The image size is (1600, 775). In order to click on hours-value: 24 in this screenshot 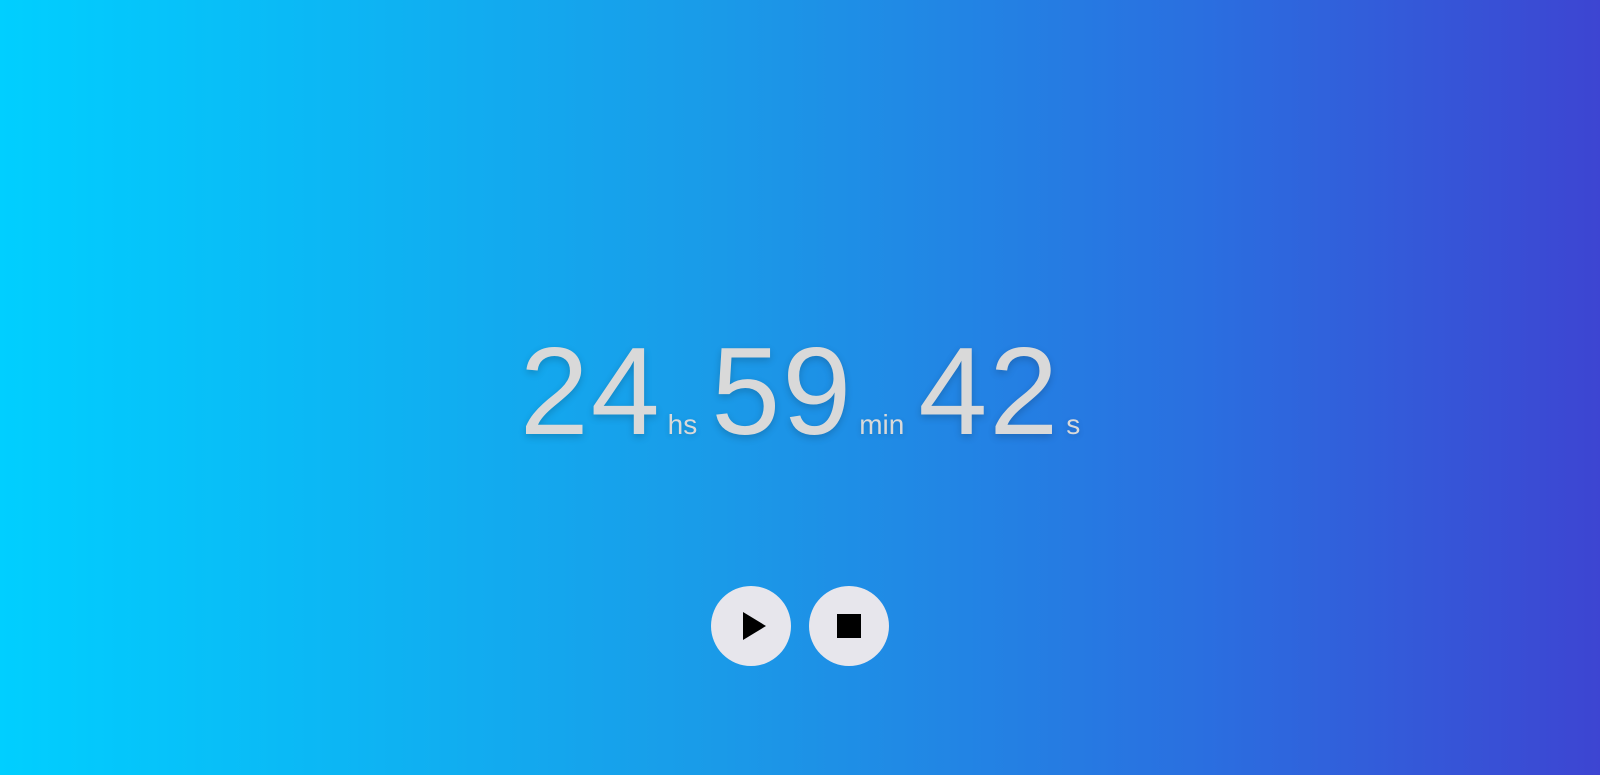, I will do `click(590, 392)`.